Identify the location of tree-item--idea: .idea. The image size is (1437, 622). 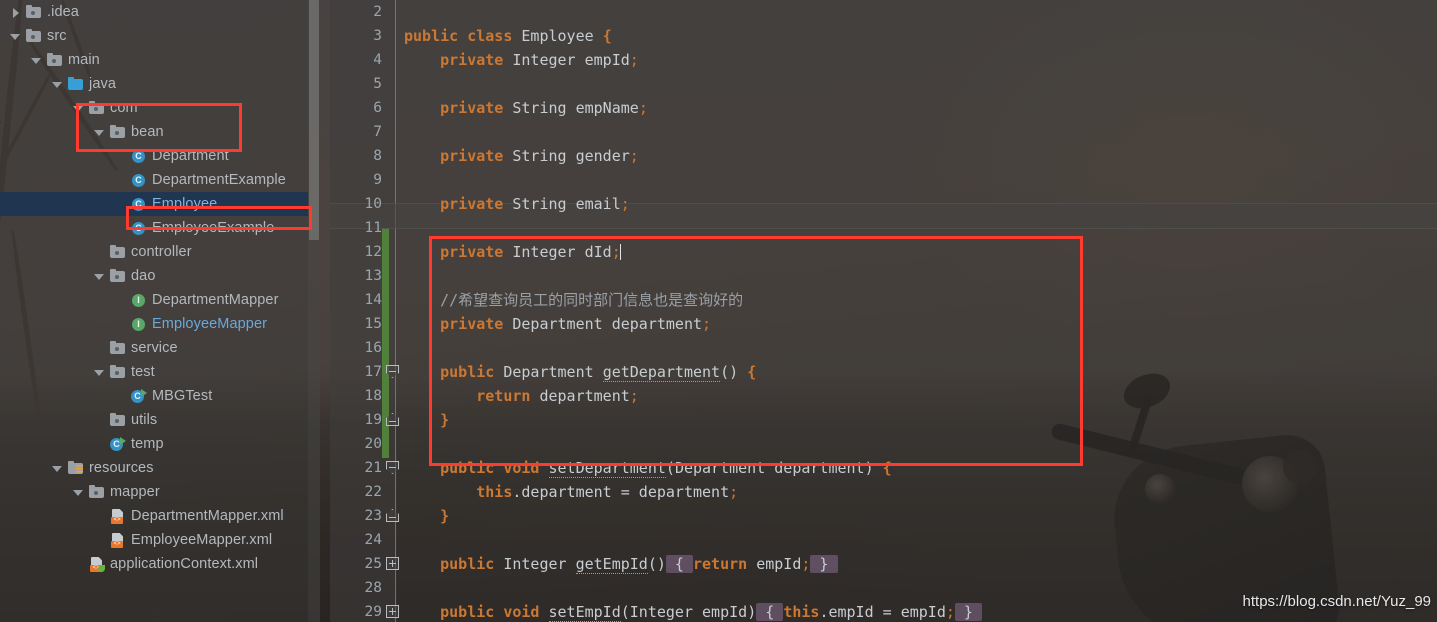
(154, 12).